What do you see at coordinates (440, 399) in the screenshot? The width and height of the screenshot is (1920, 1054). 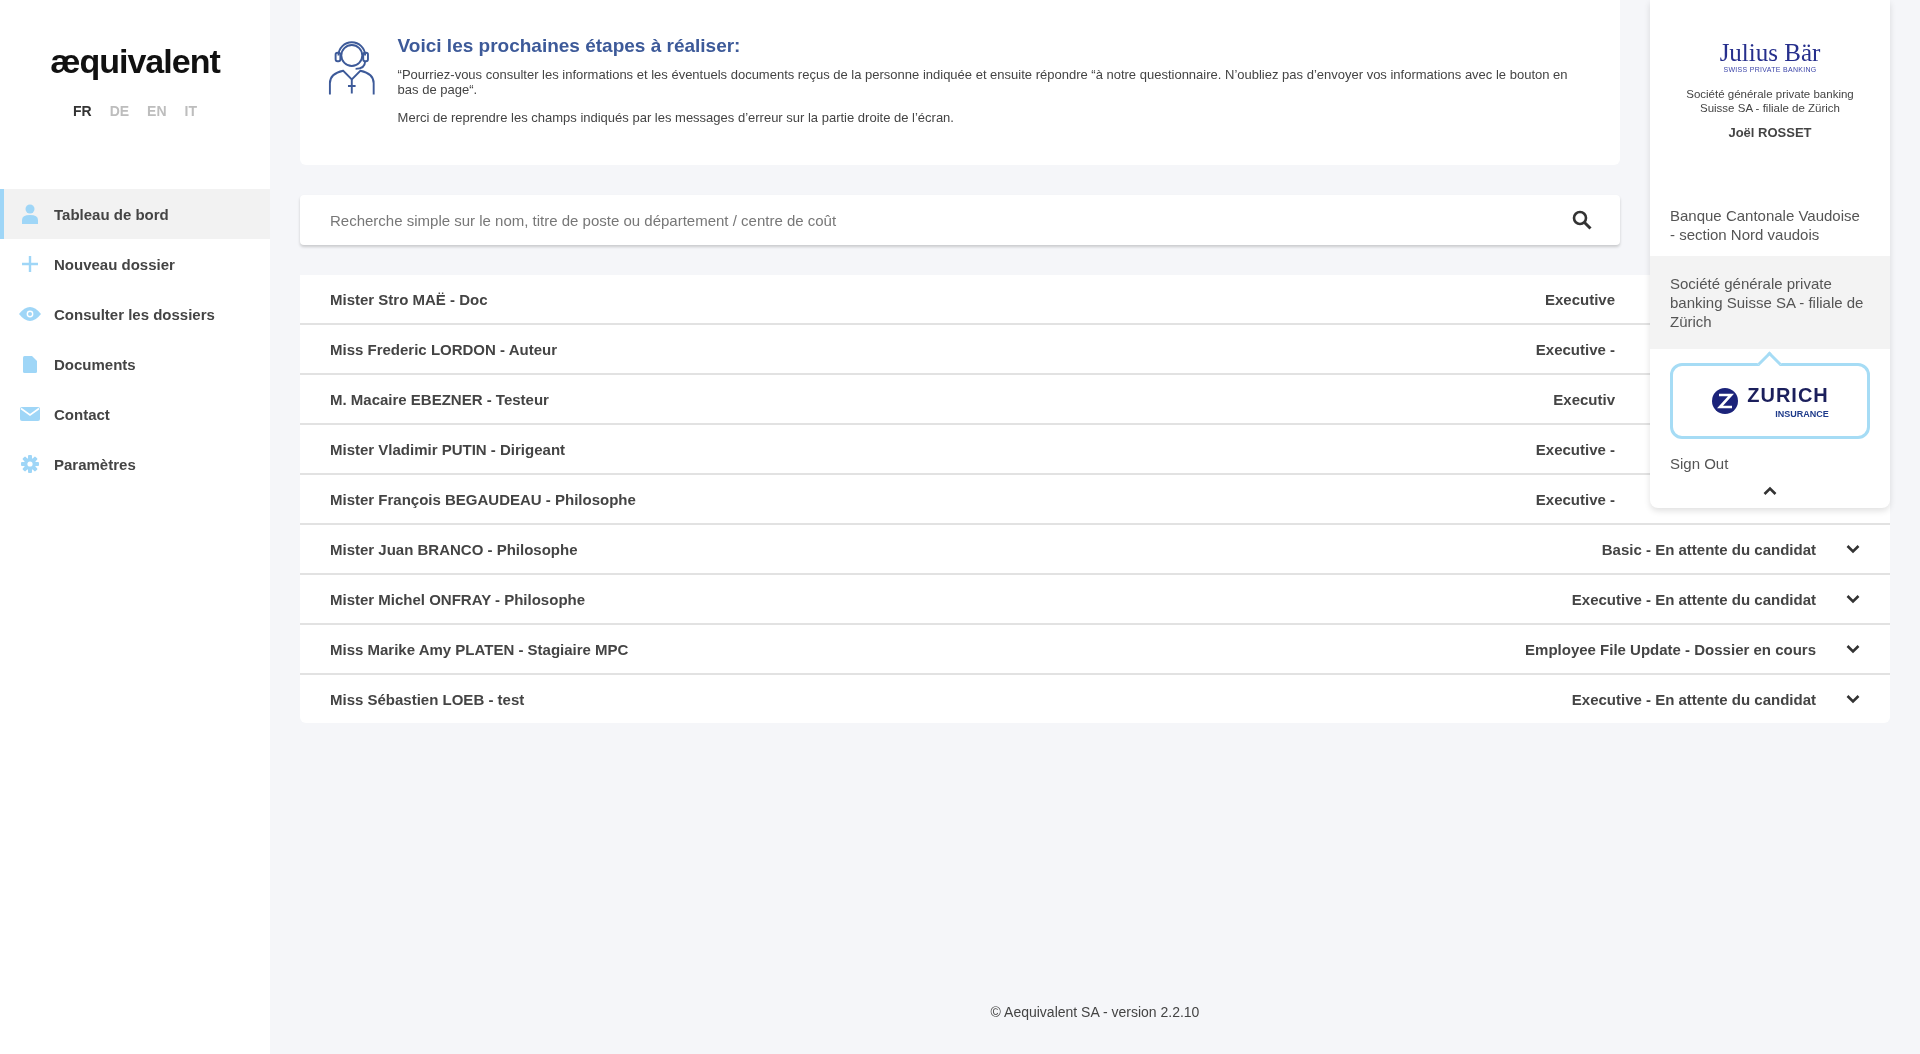 I see `file-name: M. Macaire EBEZNER - Testeur` at bounding box center [440, 399].